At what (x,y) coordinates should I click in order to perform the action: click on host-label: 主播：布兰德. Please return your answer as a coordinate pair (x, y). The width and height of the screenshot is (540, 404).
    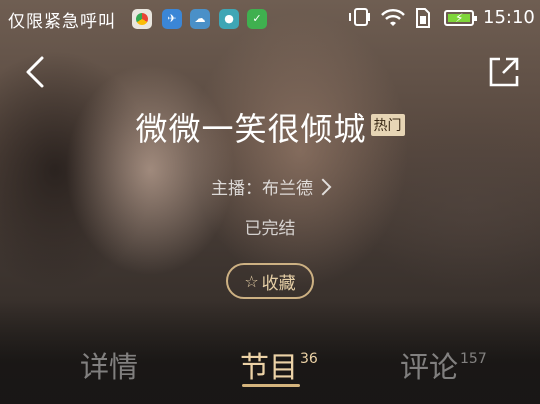
    Looking at the image, I should click on (262, 189).